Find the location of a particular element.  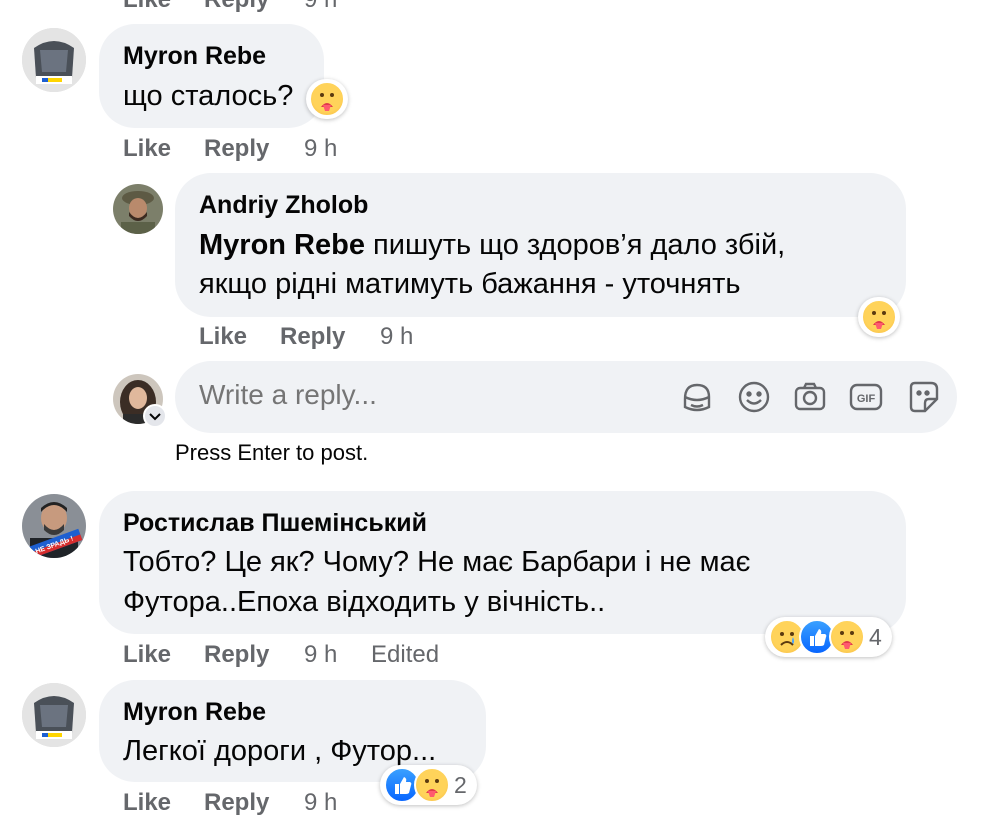

reply-composer: GIF is located at coordinates (566, 397).